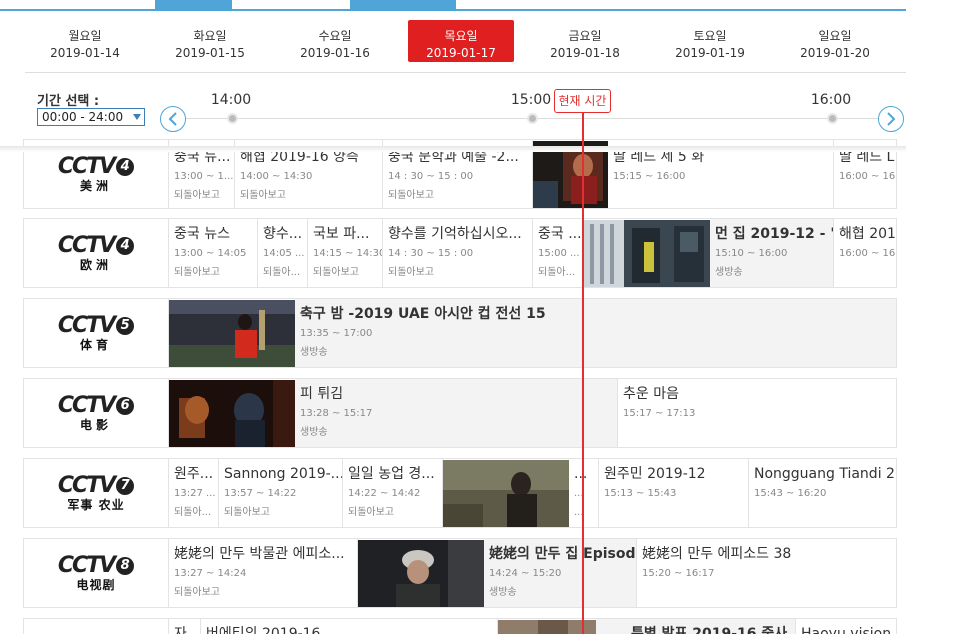 The width and height of the screenshot is (960, 634). I want to click on program-cell: 일일 농업 경... 14:22 ~ 14:42 되돌아보고, so click(393, 493).